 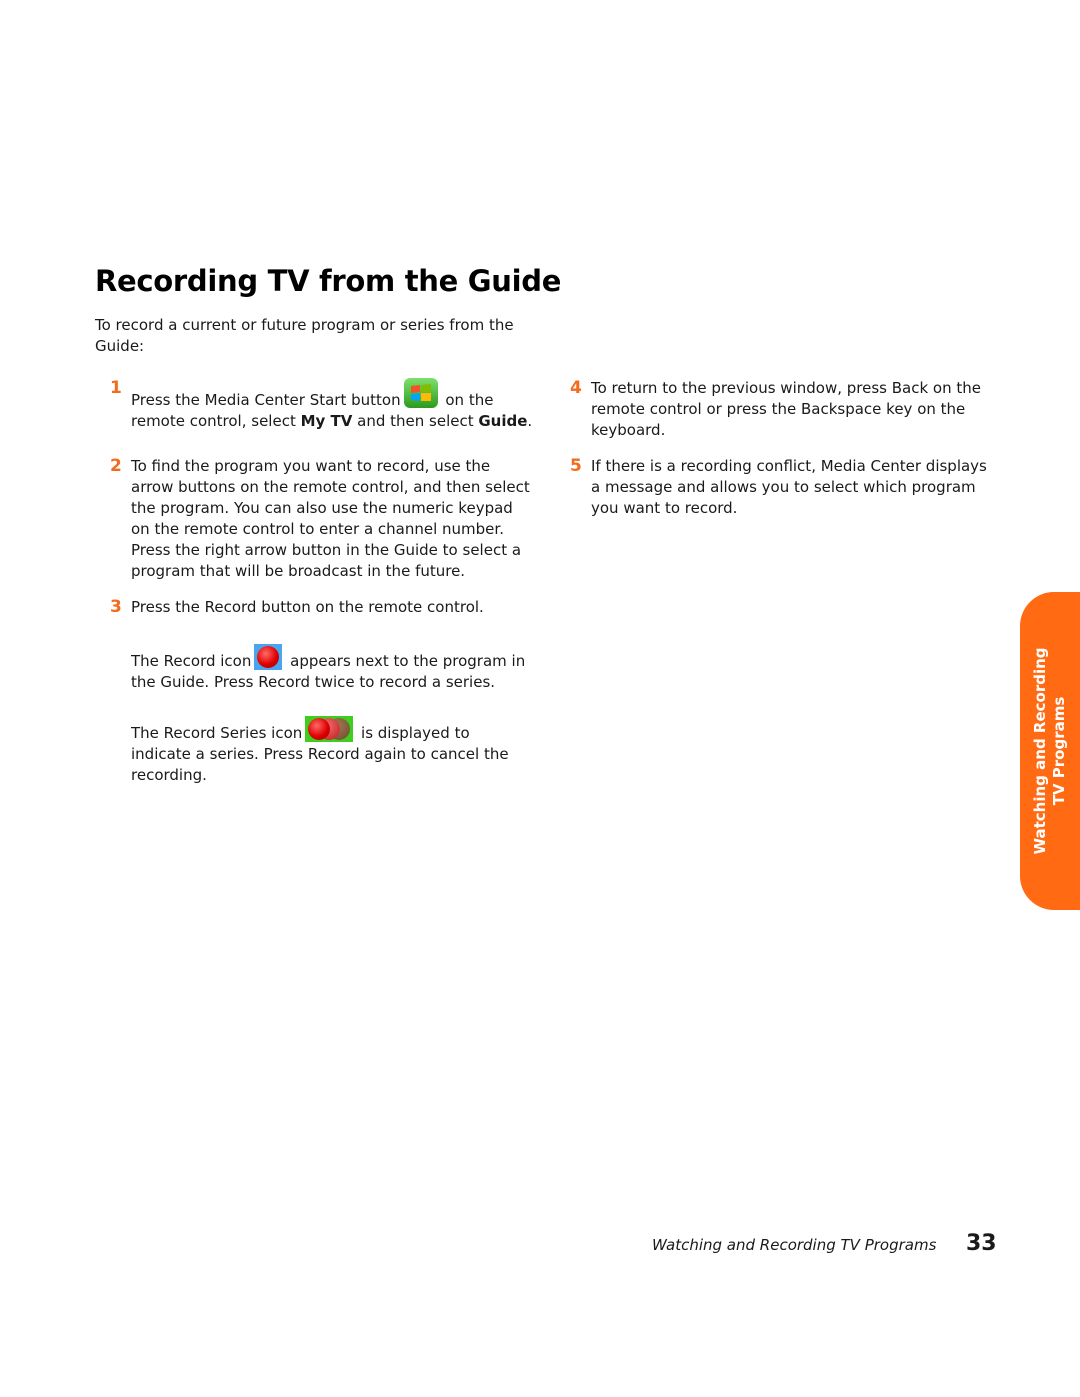 I want to click on step-number: 2, so click(x=116, y=466).